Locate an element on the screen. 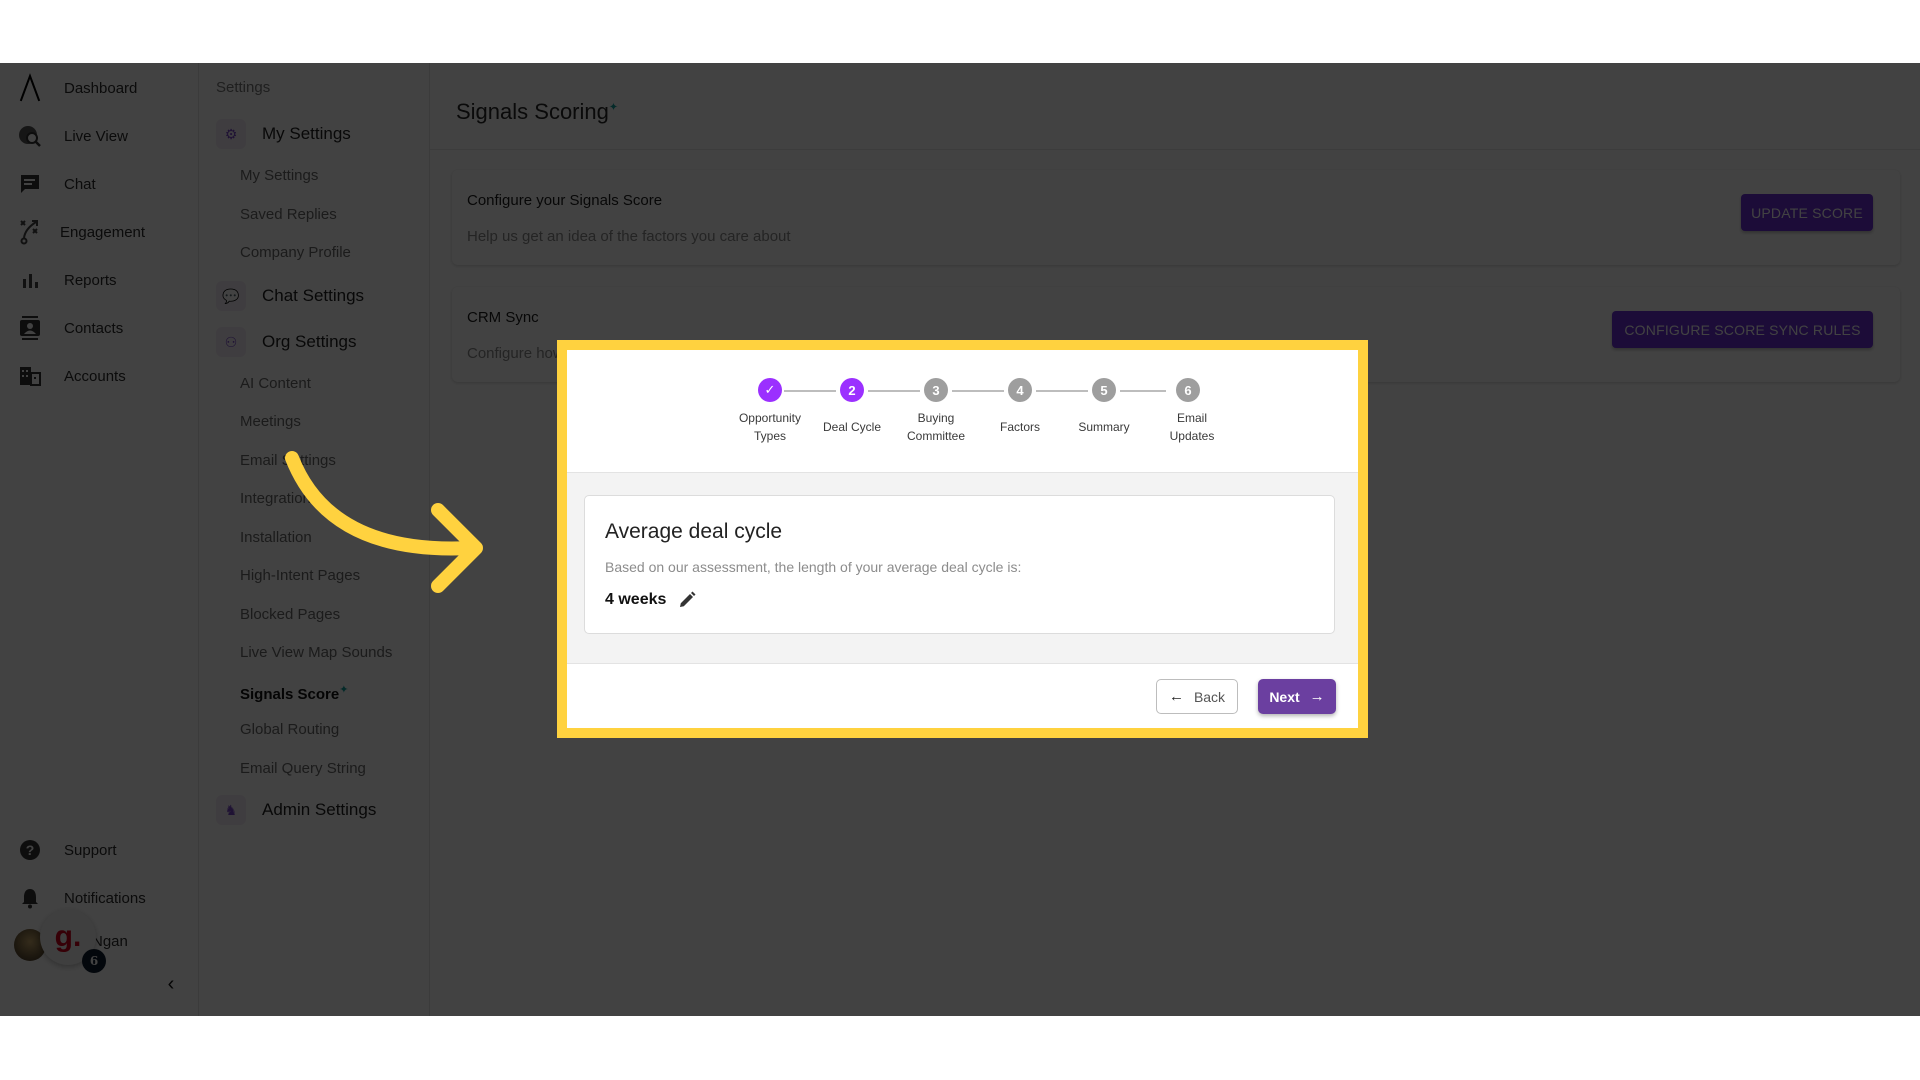 This screenshot has width=1920, height=1080. step-opportunity-types: ✓ Opportunity Types is located at coordinates (770, 411).